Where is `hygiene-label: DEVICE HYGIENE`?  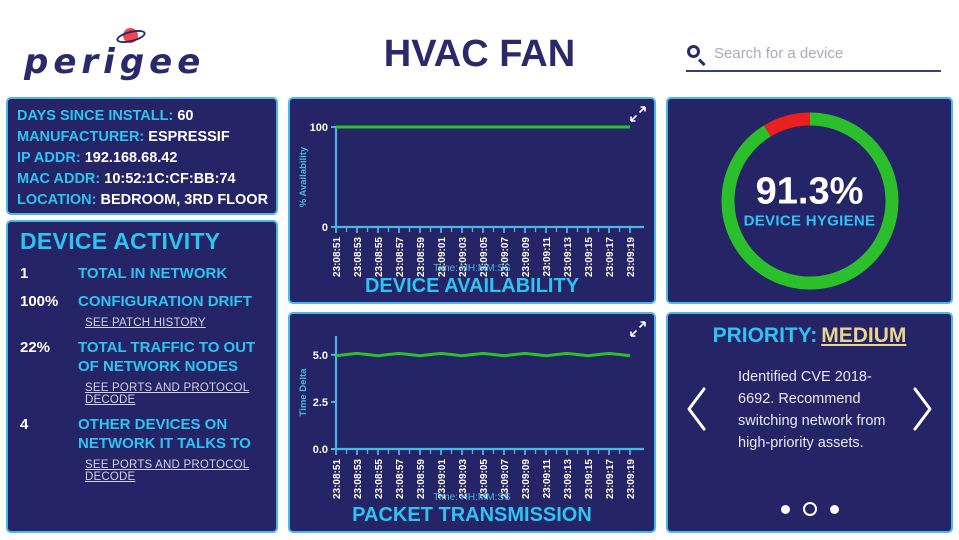 hygiene-label: DEVICE HYGIENE is located at coordinates (809, 220).